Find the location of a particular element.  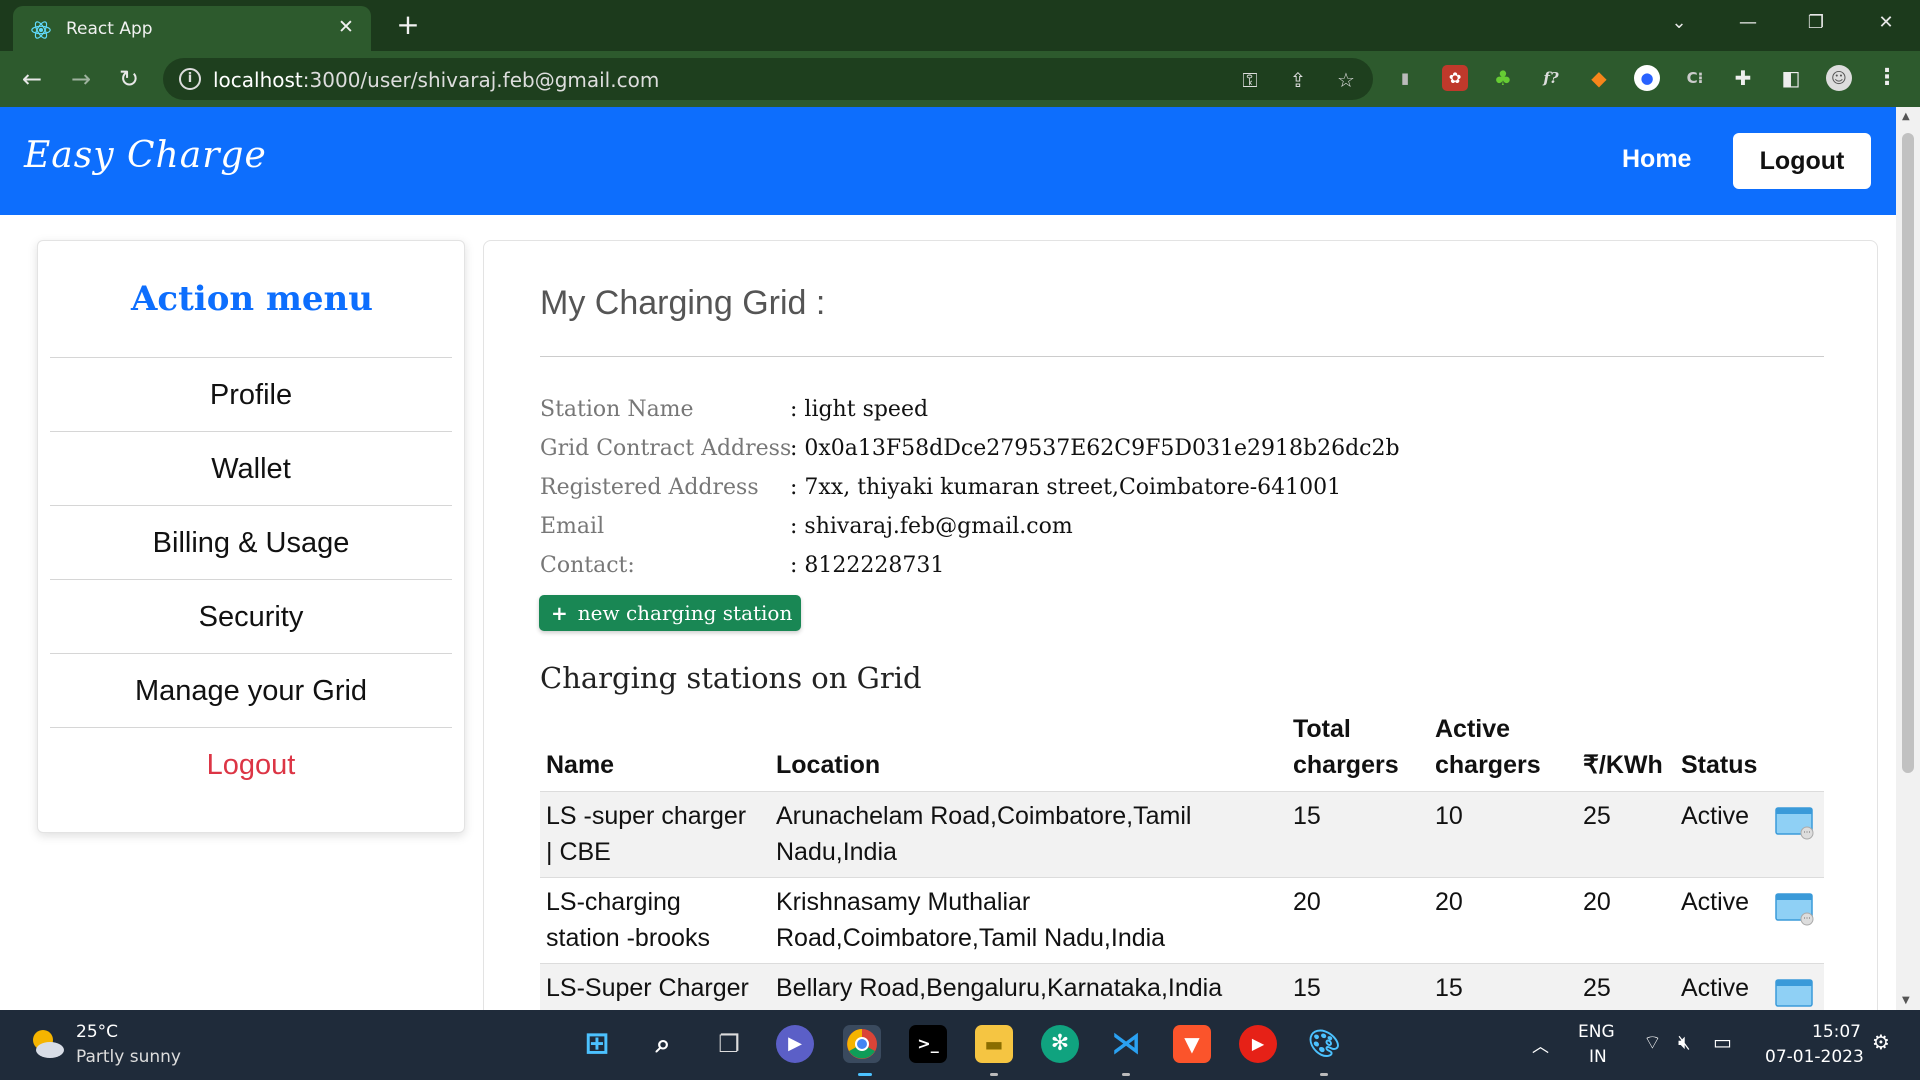

cell-name: LS-Super Charger is located at coordinates (647, 988).